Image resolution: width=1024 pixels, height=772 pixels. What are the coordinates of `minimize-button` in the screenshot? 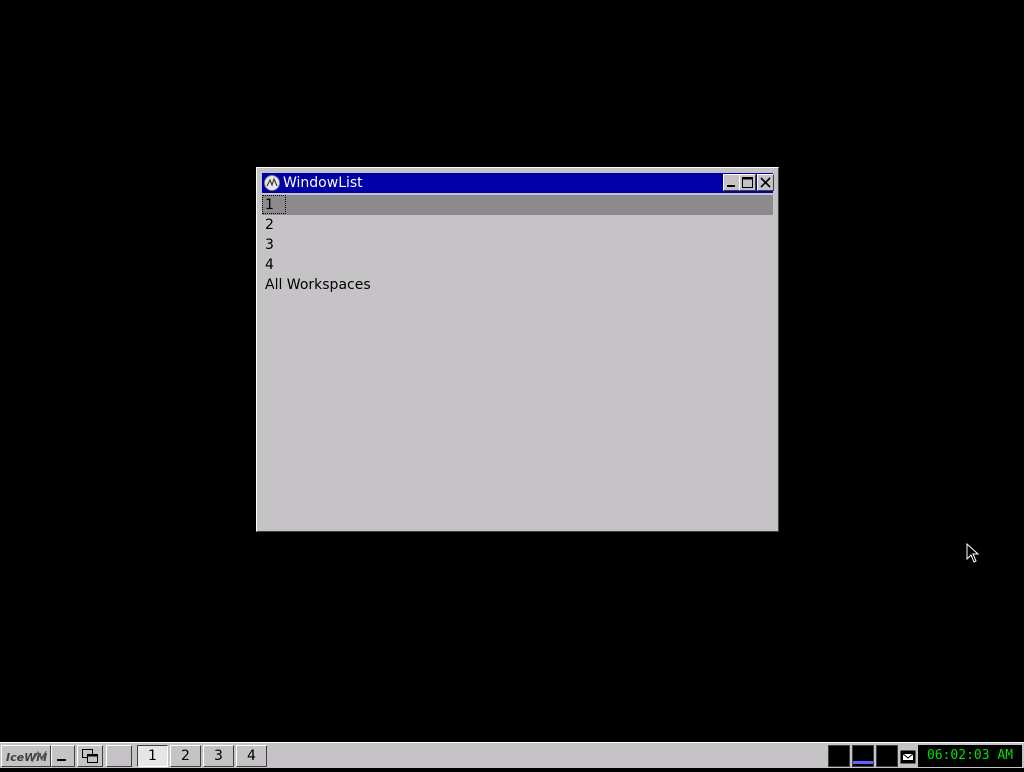 It's located at (731, 182).